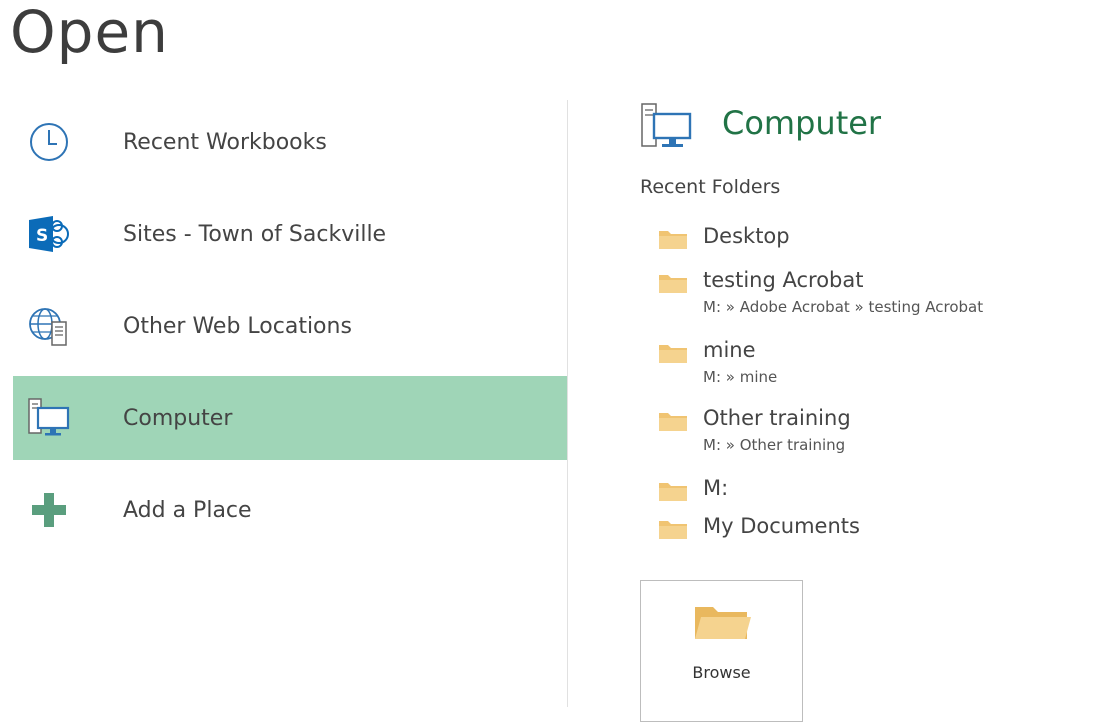 This screenshot has height=722, width=1107. I want to click on place-recent-workbooks: Recent Workbooks, so click(290, 142).